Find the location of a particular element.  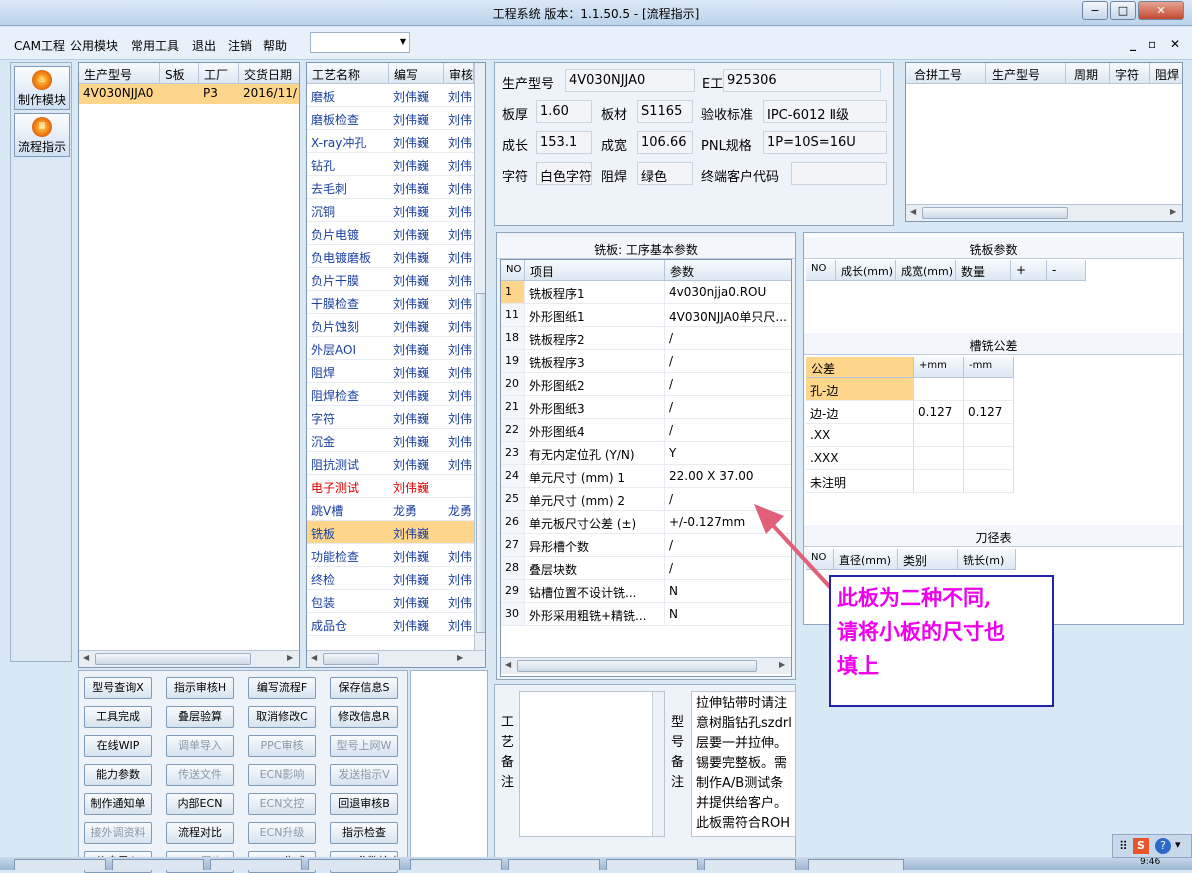

help-icon: ? is located at coordinates (1163, 846).